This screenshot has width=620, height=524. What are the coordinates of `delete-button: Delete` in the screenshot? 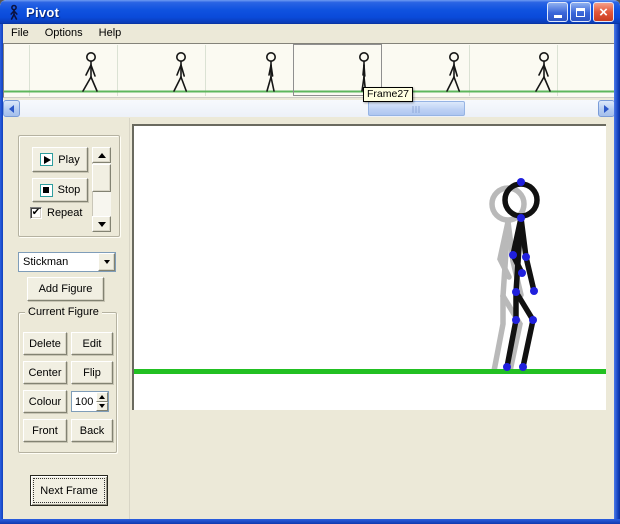 It's located at (45, 343).